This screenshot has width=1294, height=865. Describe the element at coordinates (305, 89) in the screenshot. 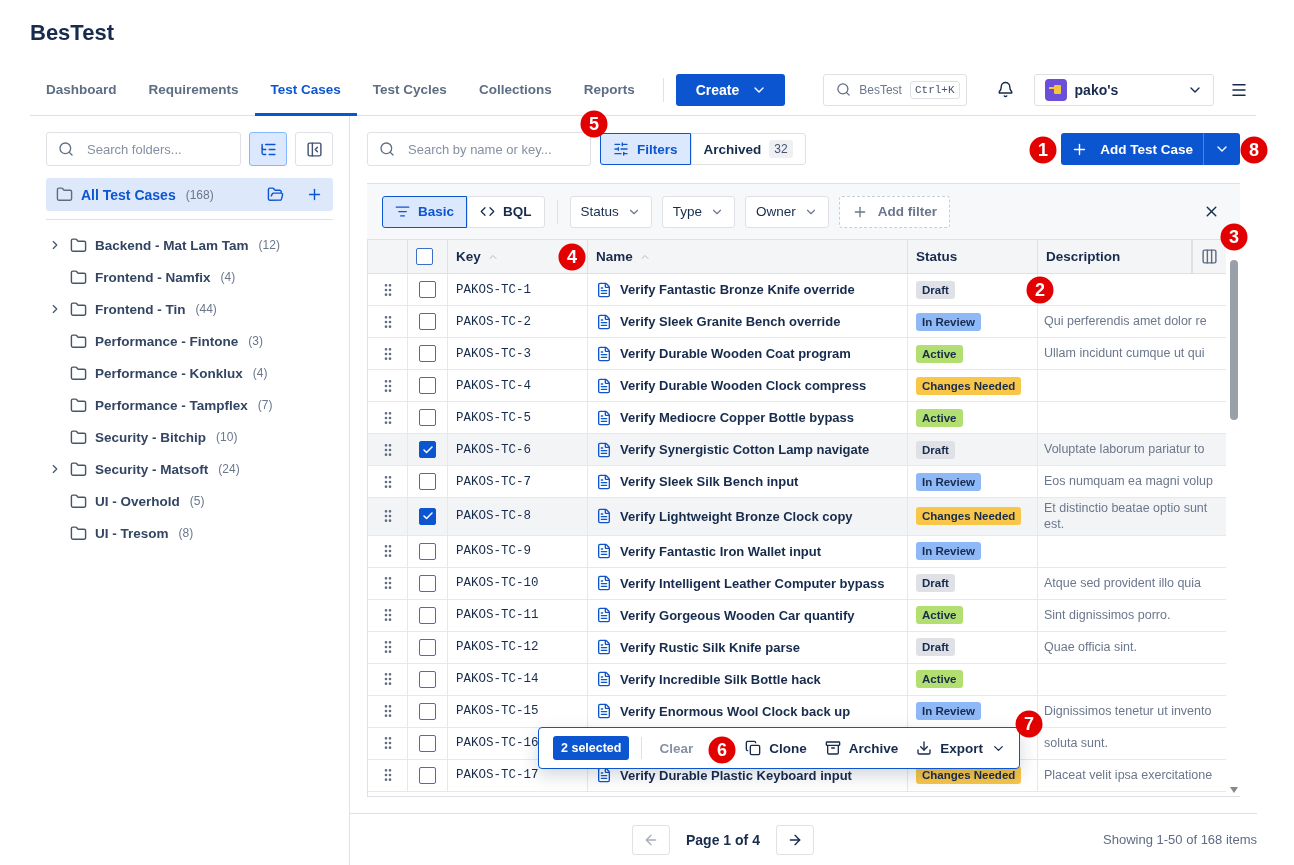

I see `nav-tab: Test Cases` at that location.